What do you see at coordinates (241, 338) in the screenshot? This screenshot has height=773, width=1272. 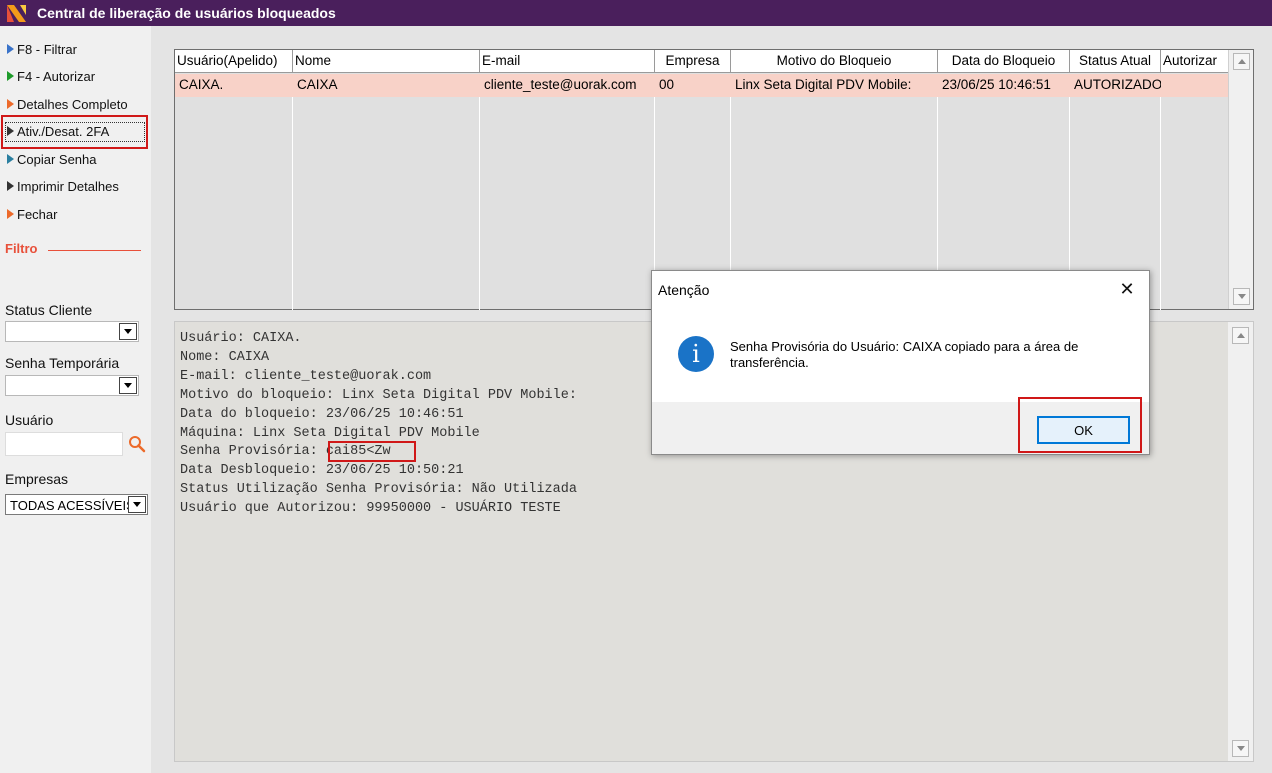 I see `detail-line: Usuário: CAIXA.` at bounding box center [241, 338].